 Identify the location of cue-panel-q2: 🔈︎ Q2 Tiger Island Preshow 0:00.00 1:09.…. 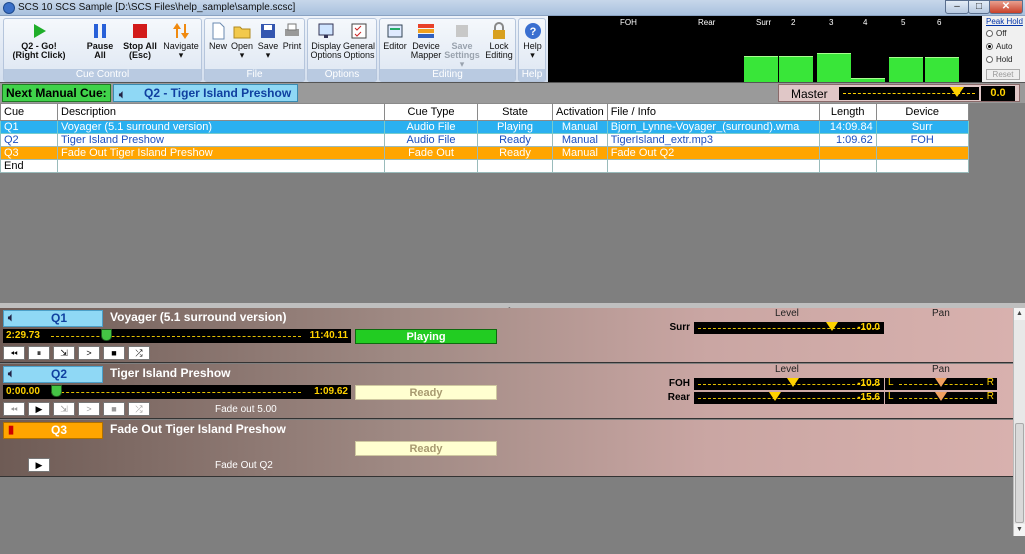
(506, 391).